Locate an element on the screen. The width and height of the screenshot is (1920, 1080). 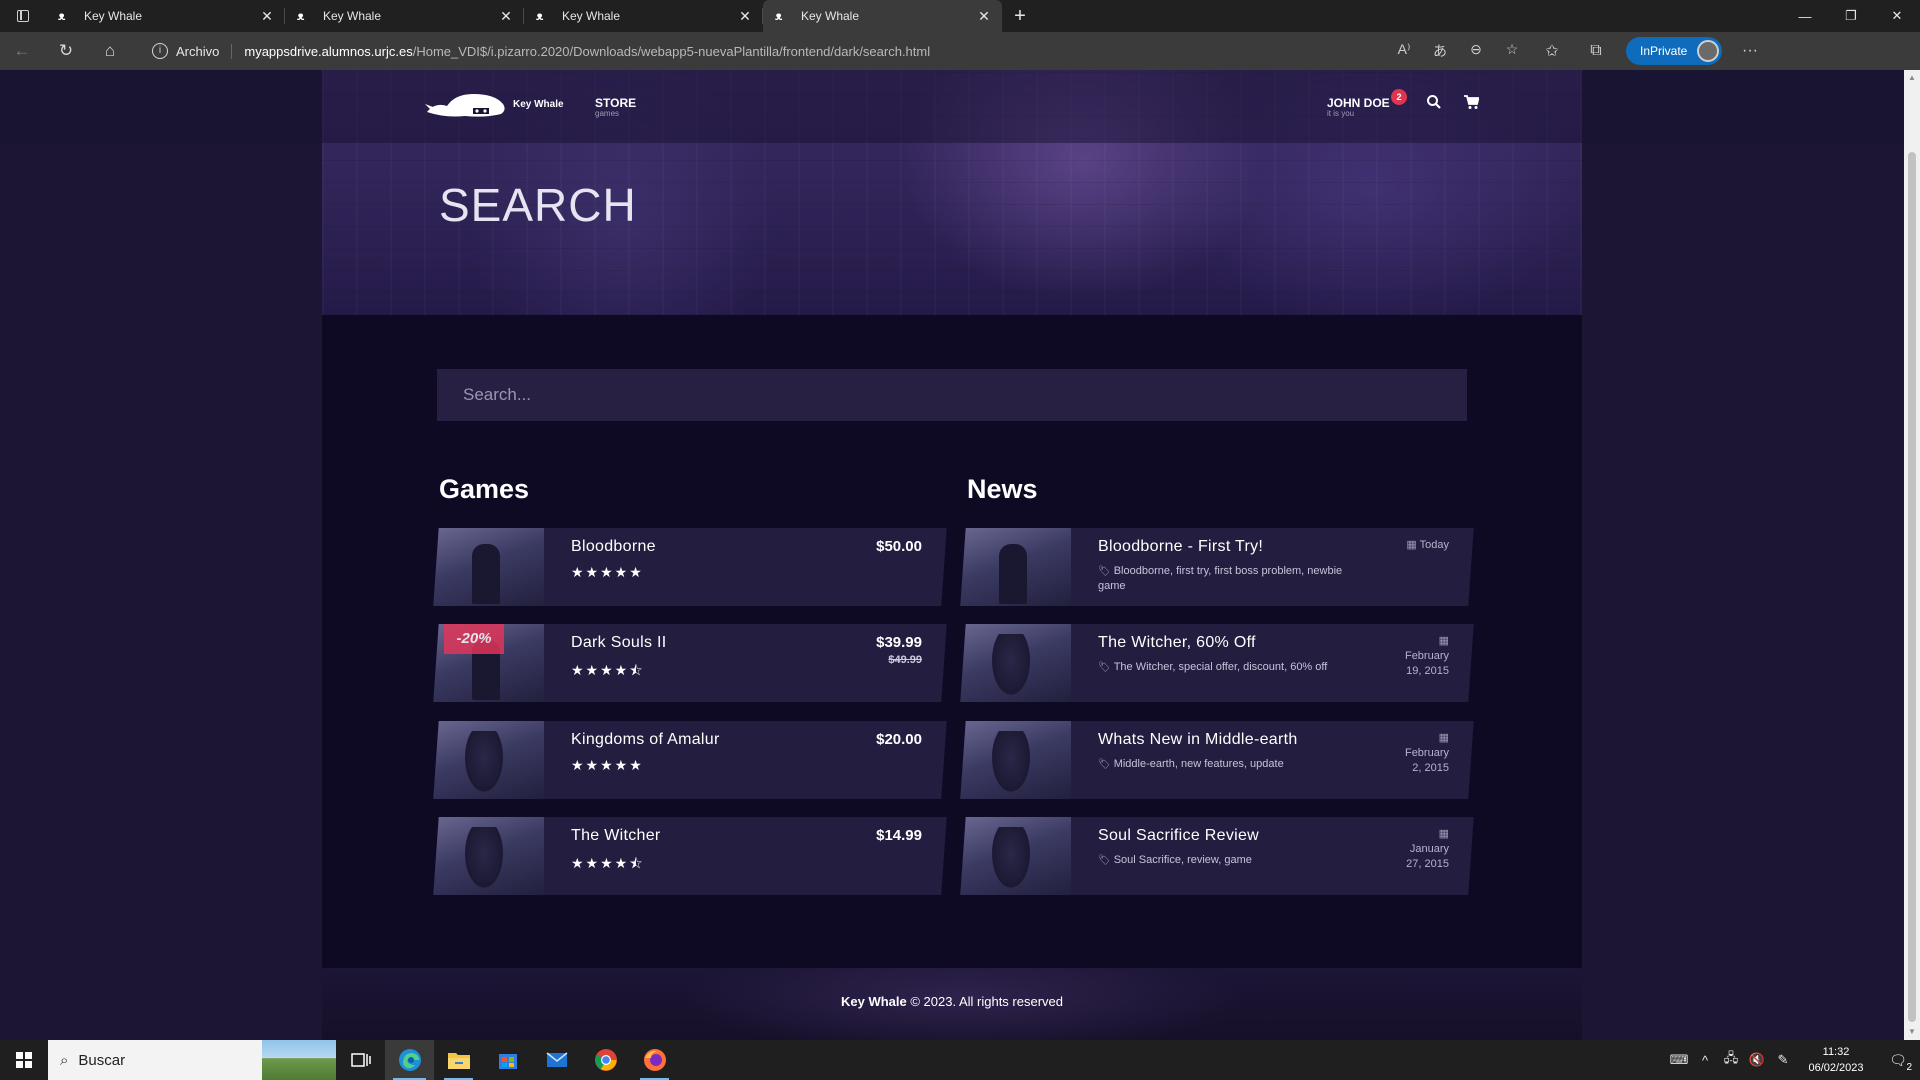
page-scrollbar: ▲ ▼ is located at coordinates (1912, 555).